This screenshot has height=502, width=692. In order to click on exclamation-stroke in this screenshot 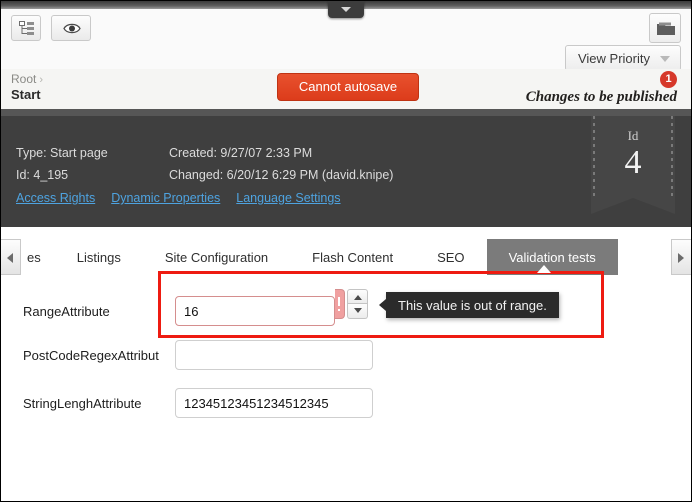, I will do `click(339, 301)`.